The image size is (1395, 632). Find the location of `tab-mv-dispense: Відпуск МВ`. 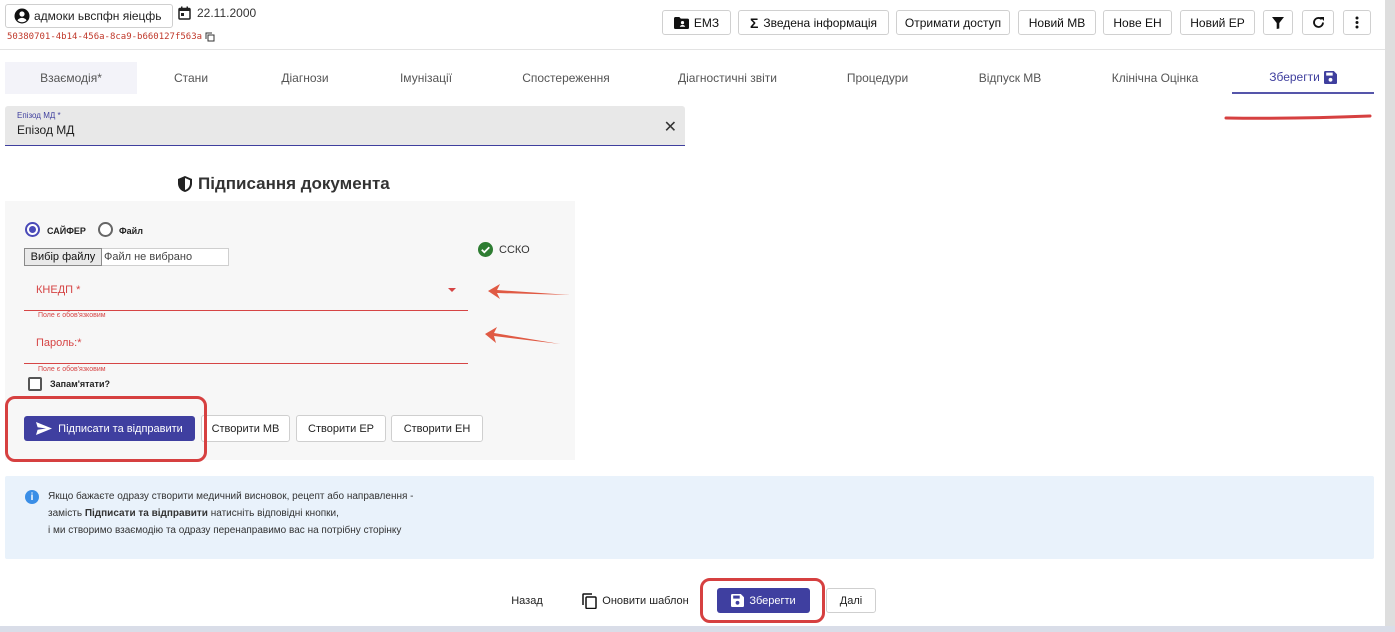

tab-mv-dispense: Відпуск МВ is located at coordinates (1010, 78).